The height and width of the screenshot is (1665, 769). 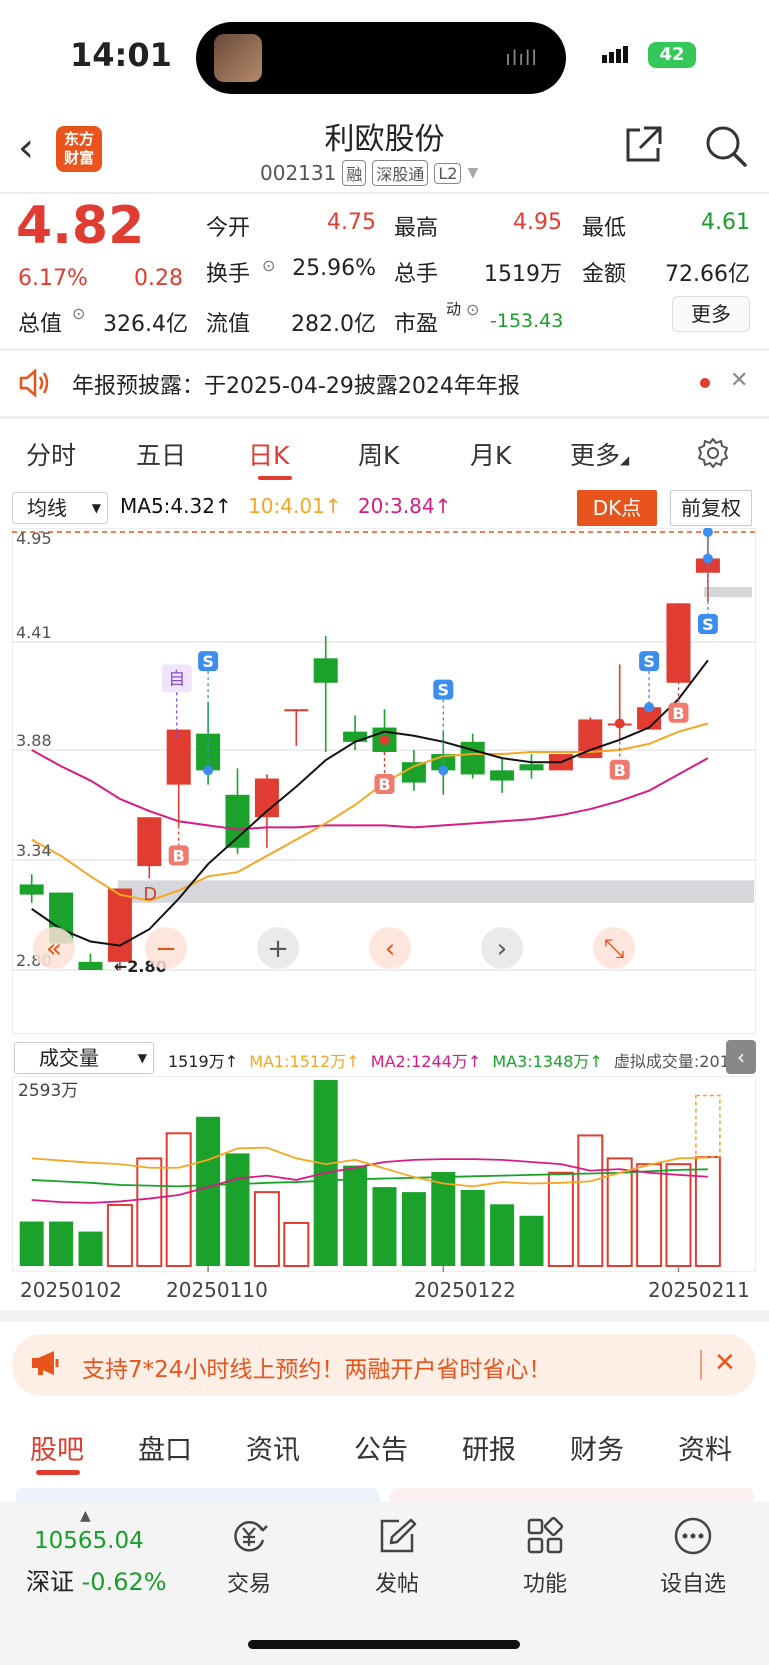 I want to click on low-value: 4.61, so click(x=725, y=222).